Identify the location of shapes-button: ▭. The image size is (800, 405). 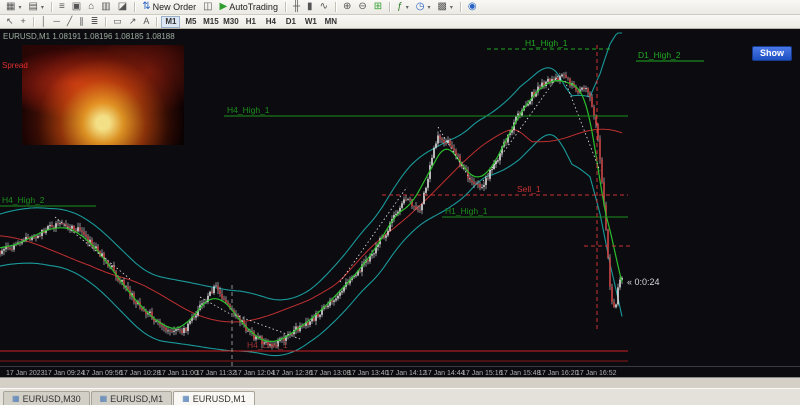
(117, 22).